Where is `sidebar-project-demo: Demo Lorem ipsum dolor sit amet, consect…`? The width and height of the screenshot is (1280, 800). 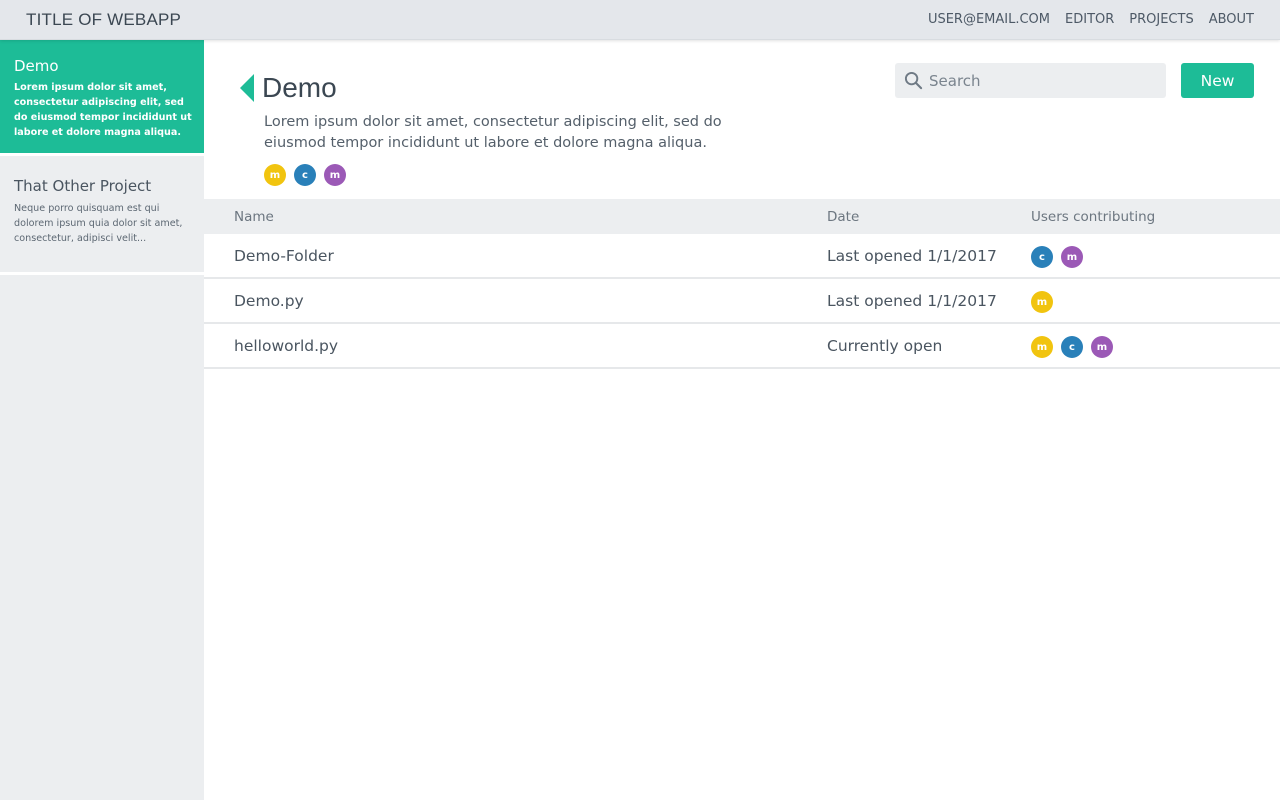 sidebar-project-demo: Demo Lorem ipsum dolor sit amet, consect… is located at coordinates (102, 98).